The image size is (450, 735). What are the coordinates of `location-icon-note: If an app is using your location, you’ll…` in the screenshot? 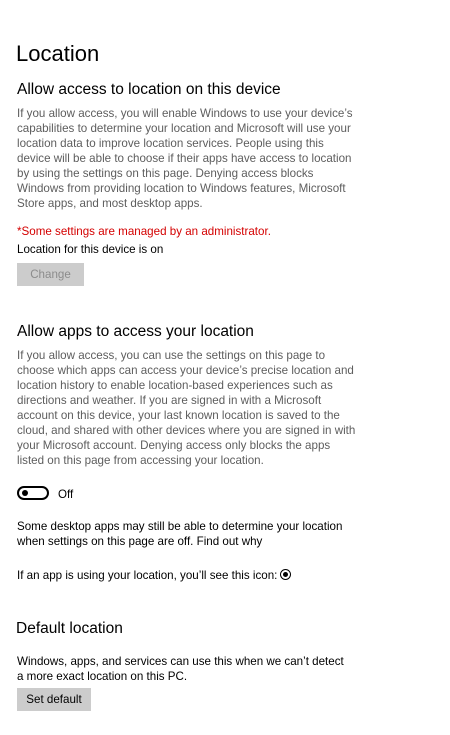 It's located at (154, 575).